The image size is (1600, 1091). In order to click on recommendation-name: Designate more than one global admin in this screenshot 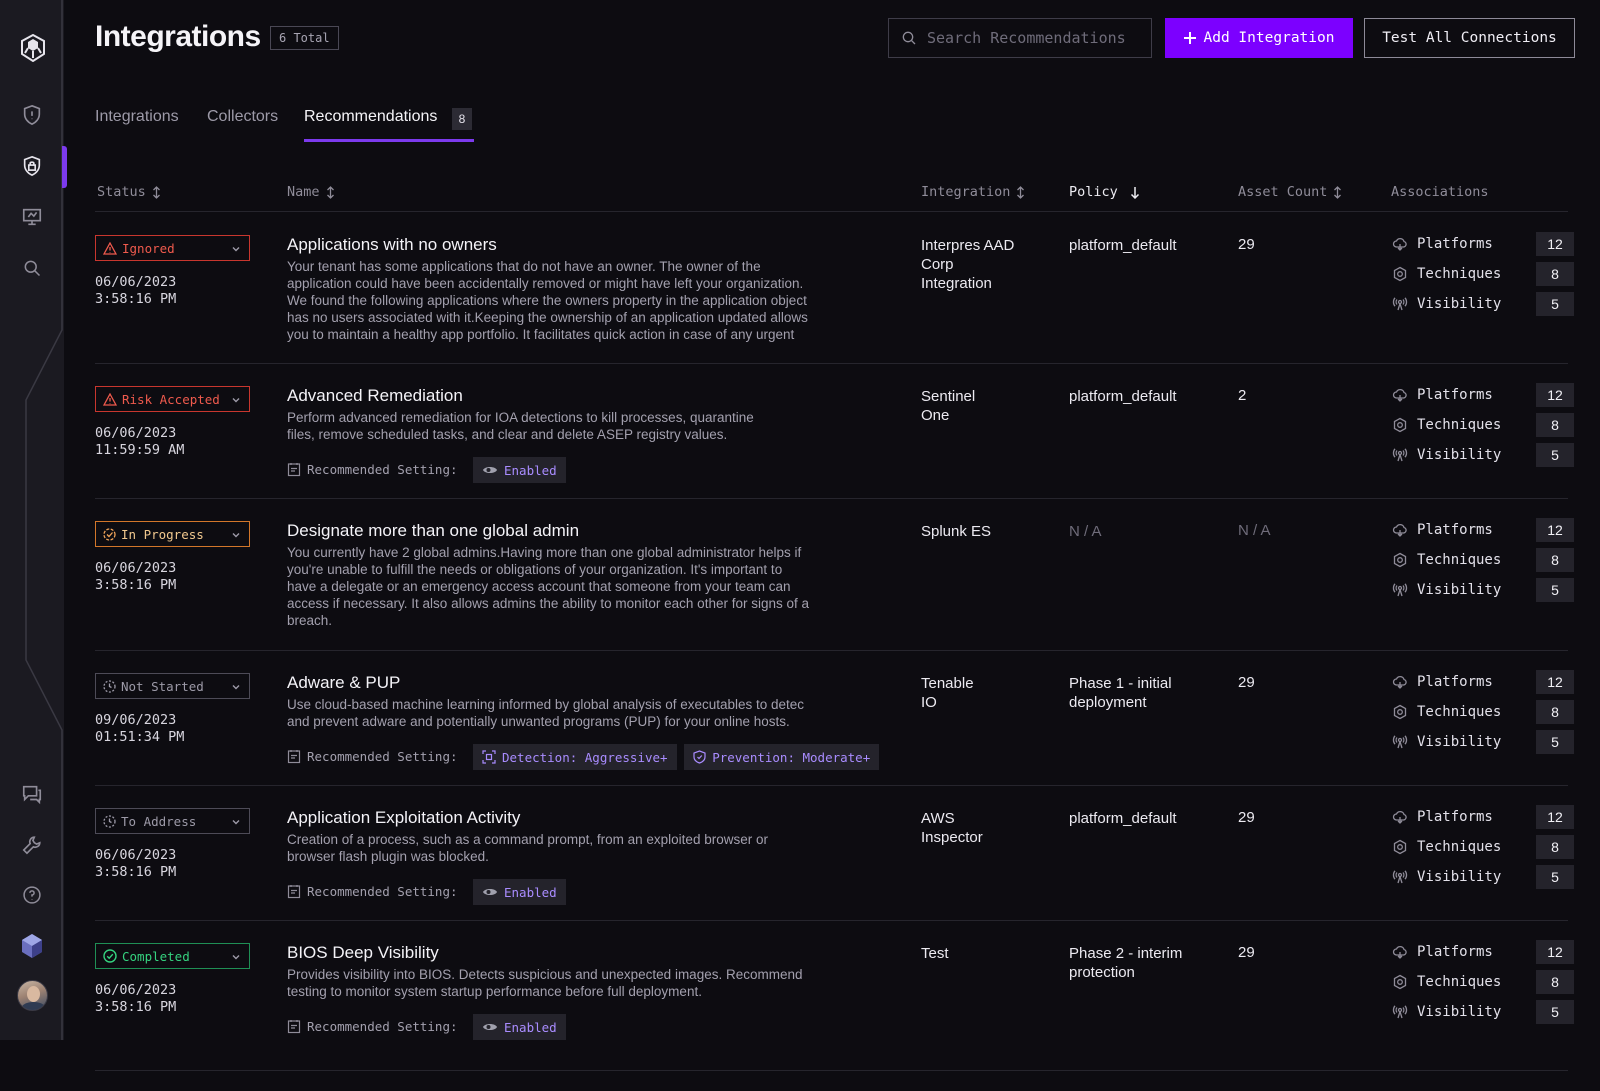, I will do `click(433, 531)`.